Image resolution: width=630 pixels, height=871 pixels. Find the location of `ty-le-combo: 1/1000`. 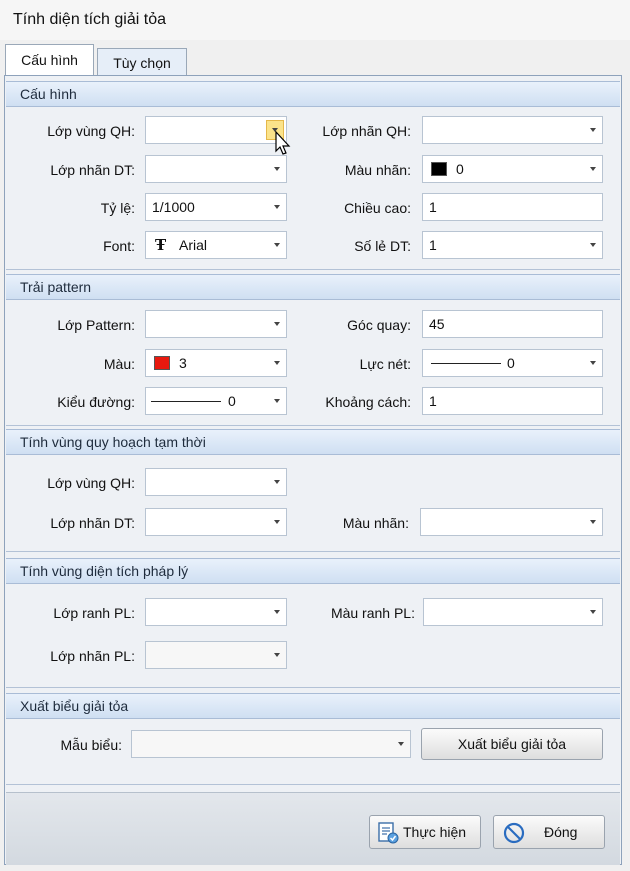

ty-le-combo: 1/1000 is located at coordinates (216, 207).